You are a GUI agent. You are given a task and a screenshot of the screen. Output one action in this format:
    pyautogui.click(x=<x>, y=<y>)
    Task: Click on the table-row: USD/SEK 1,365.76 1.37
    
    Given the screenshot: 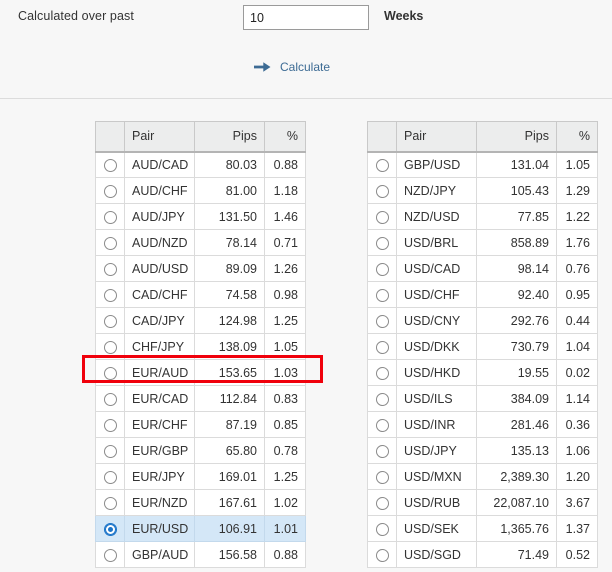 What is the action you would take?
    pyautogui.click(x=482, y=528)
    